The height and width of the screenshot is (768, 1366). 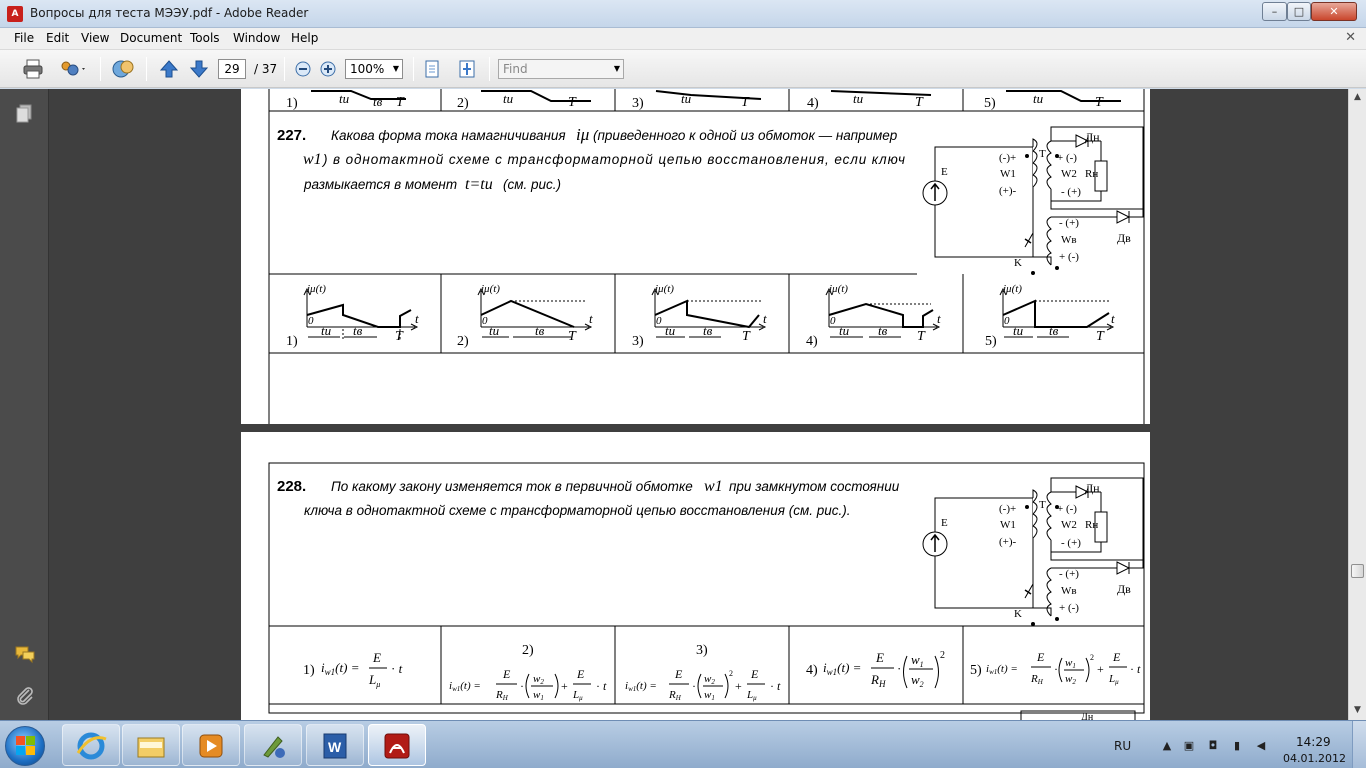 I want to click on formula-1-t: · t, so click(x=397, y=668).